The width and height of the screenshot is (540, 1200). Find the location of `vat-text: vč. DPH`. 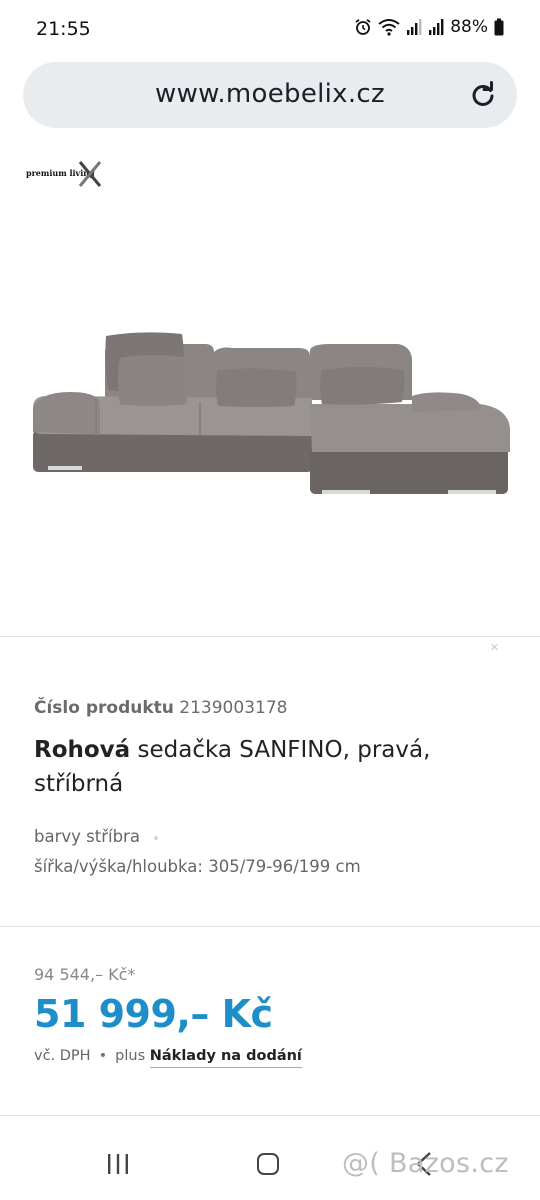

vat-text: vč. DPH is located at coordinates (62, 1056).